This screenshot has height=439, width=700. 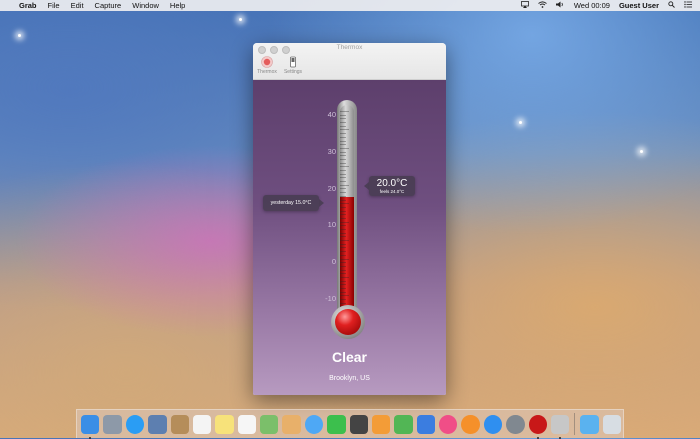 What do you see at coordinates (611, 424) in the screenshot?
I see `trash-icon` at bounding box center [611, 424].